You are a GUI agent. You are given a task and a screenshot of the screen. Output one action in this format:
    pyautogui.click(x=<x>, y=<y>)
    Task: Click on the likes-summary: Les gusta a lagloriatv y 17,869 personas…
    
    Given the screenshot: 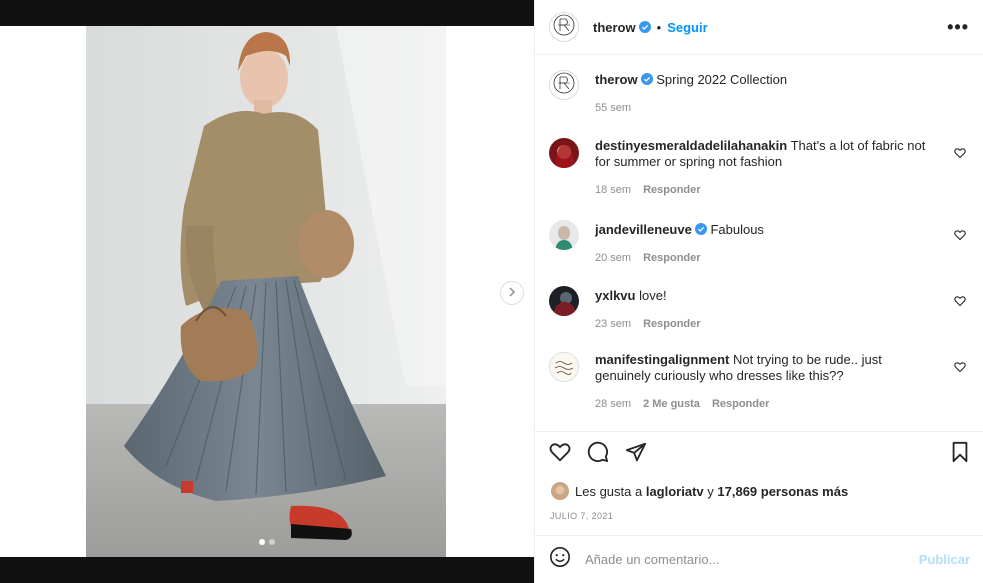 What is the action you would take?
    pyautogui.click(x=699, y=491)
    